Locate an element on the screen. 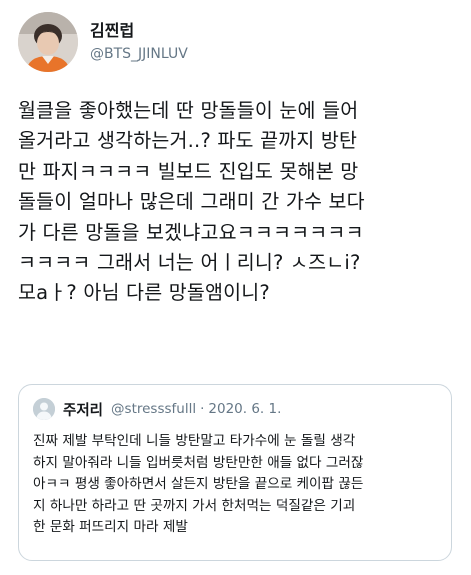  quoted-text-line: 한 문화 퍼뜨리지 마라 제발 is located at coordinates (110, 527).